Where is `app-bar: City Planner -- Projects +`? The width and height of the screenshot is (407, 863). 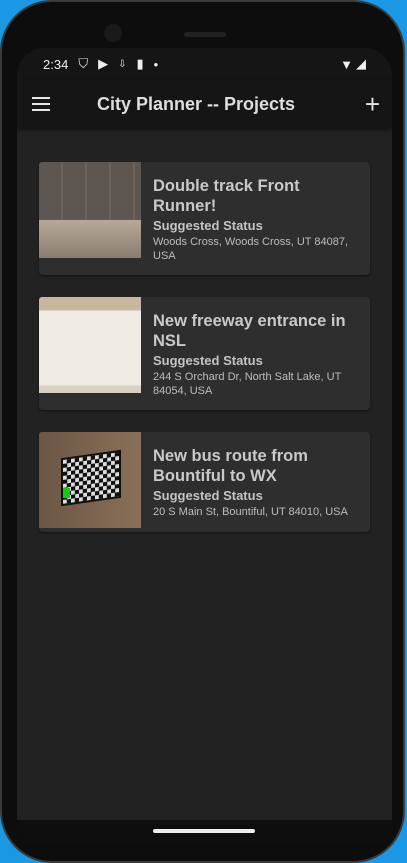 app-bar: City Planner -- Projects + is located at coordinates (204, 104).